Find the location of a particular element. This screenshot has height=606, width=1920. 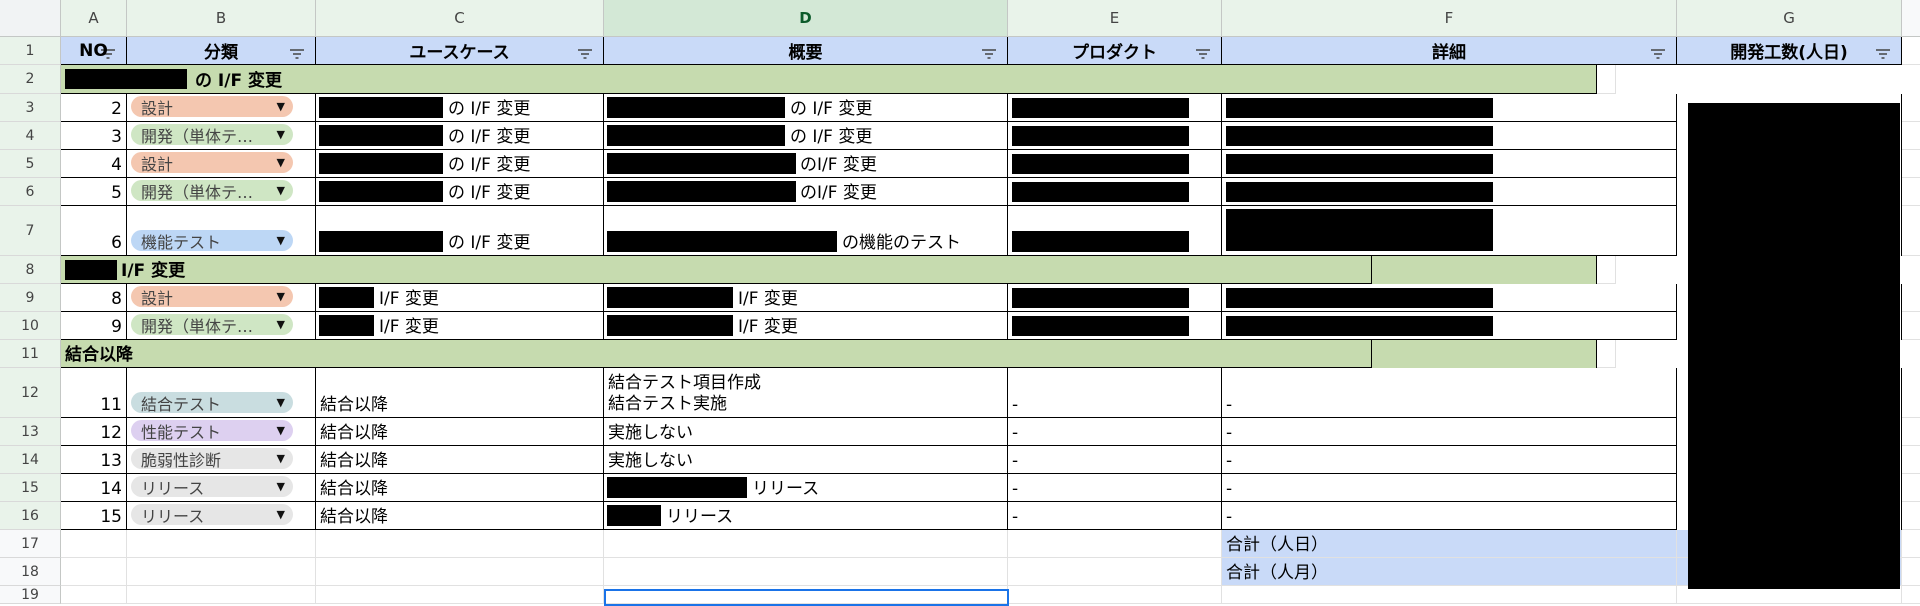

header-cell-effort: 開発工数(人日) is located at coordinates (1789, 51).